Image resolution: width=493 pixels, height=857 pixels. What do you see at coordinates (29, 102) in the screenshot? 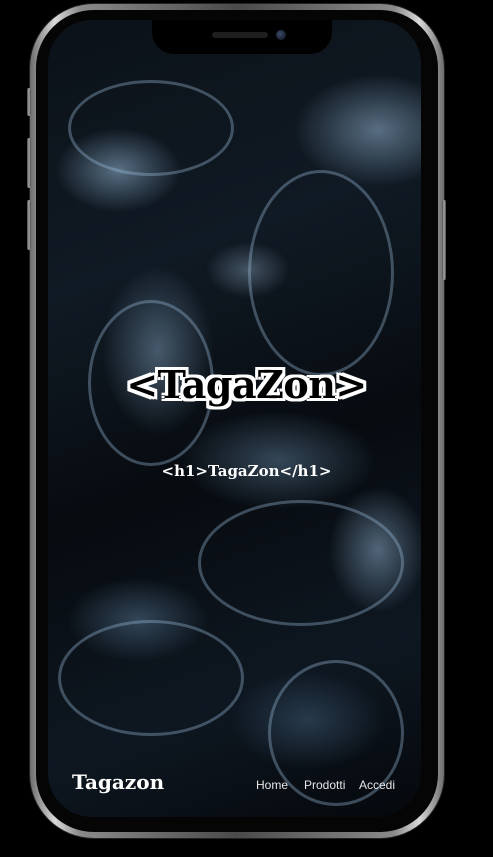
I see `silent-switch` at bounding box center [29, 102].